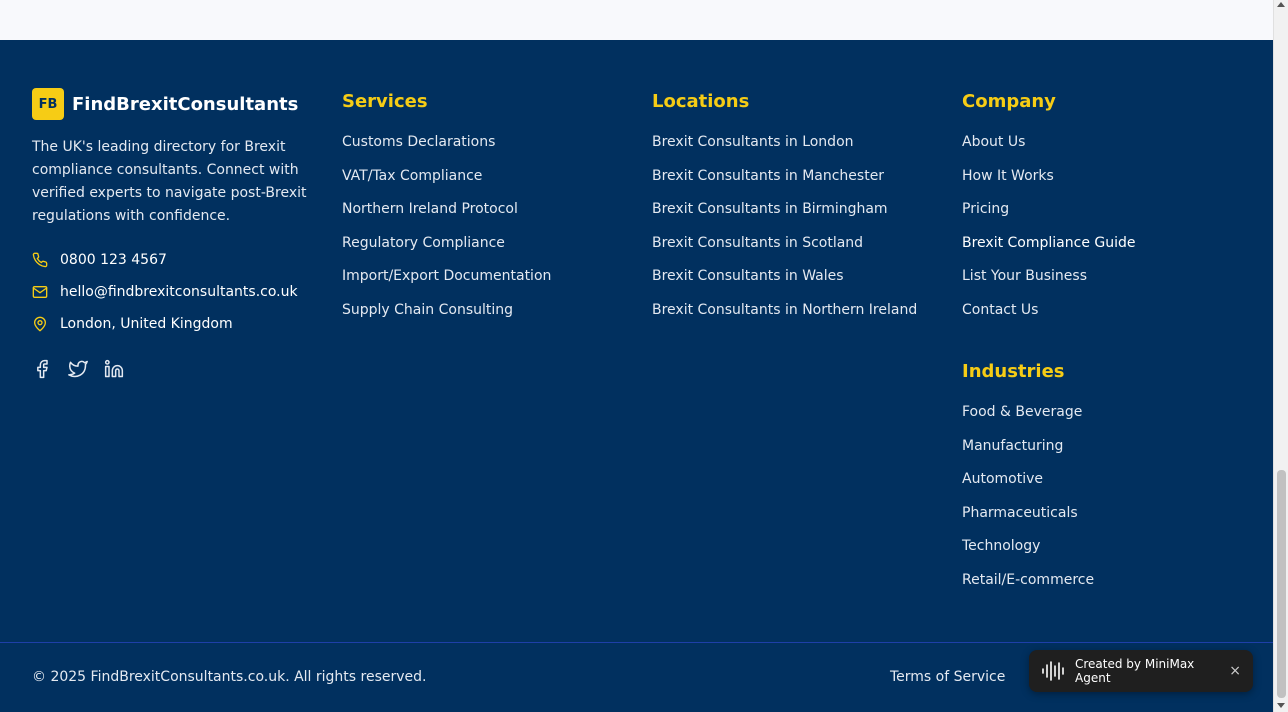  What do you see at coordinates (1235, 671) in the screenshot?
I see `close-icon: ×` at bounding box center [1235, 671].